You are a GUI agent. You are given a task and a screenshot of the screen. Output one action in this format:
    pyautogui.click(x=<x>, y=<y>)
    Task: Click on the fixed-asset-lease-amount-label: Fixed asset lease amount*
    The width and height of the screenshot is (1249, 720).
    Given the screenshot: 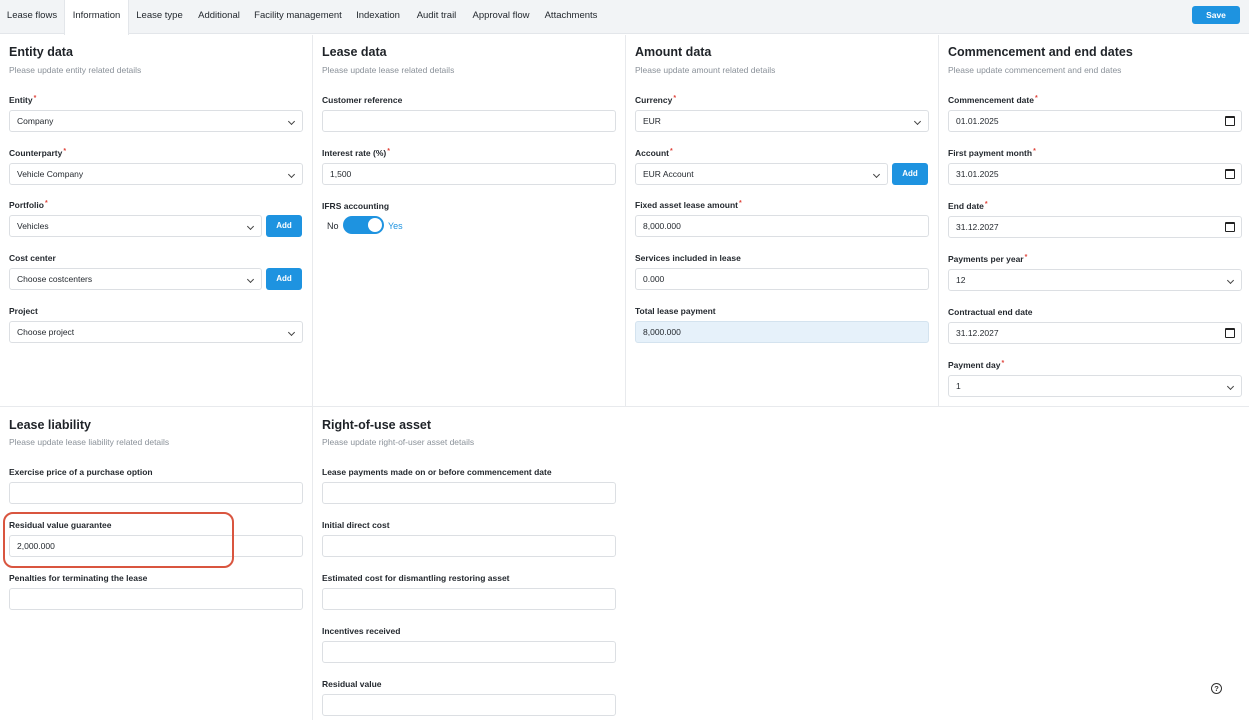 What is the action you would take?
    pyautogui.click(x=688, y=205)
    